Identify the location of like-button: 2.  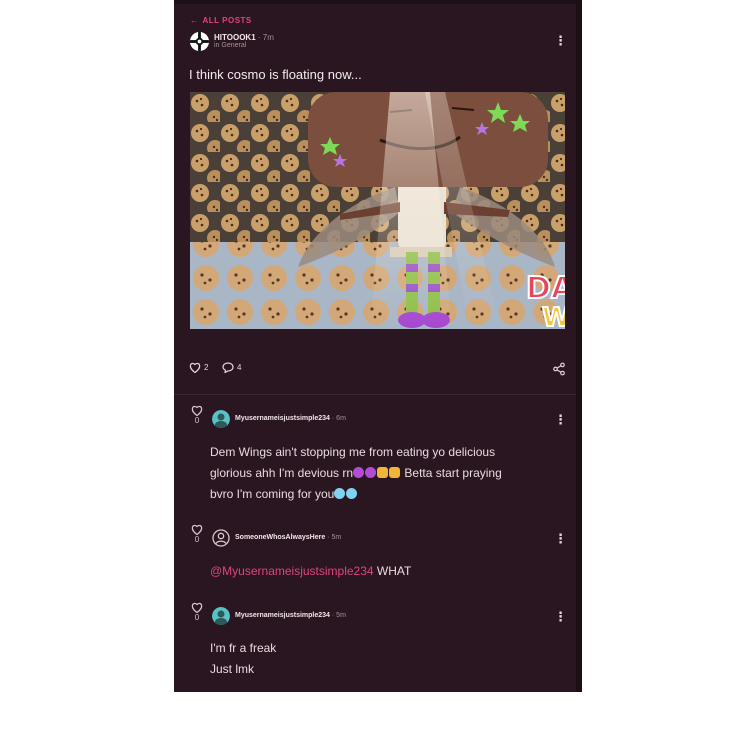
(198, 367).